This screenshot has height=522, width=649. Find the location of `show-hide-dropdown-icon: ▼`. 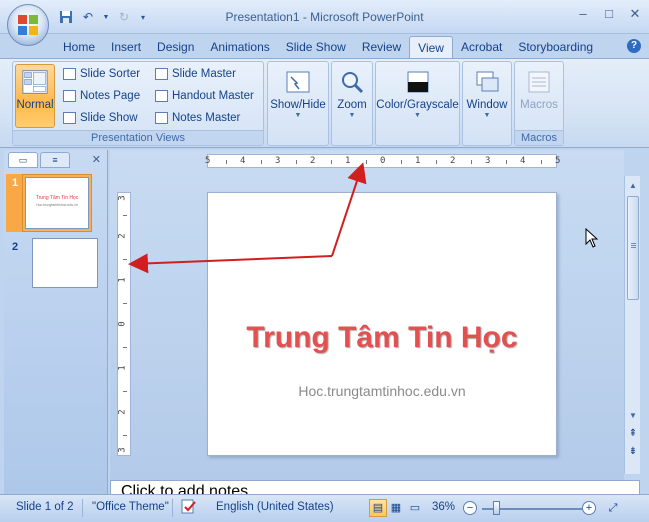

show-hide-dropdown-icon: ▼ is located at coordinates (298, 115).